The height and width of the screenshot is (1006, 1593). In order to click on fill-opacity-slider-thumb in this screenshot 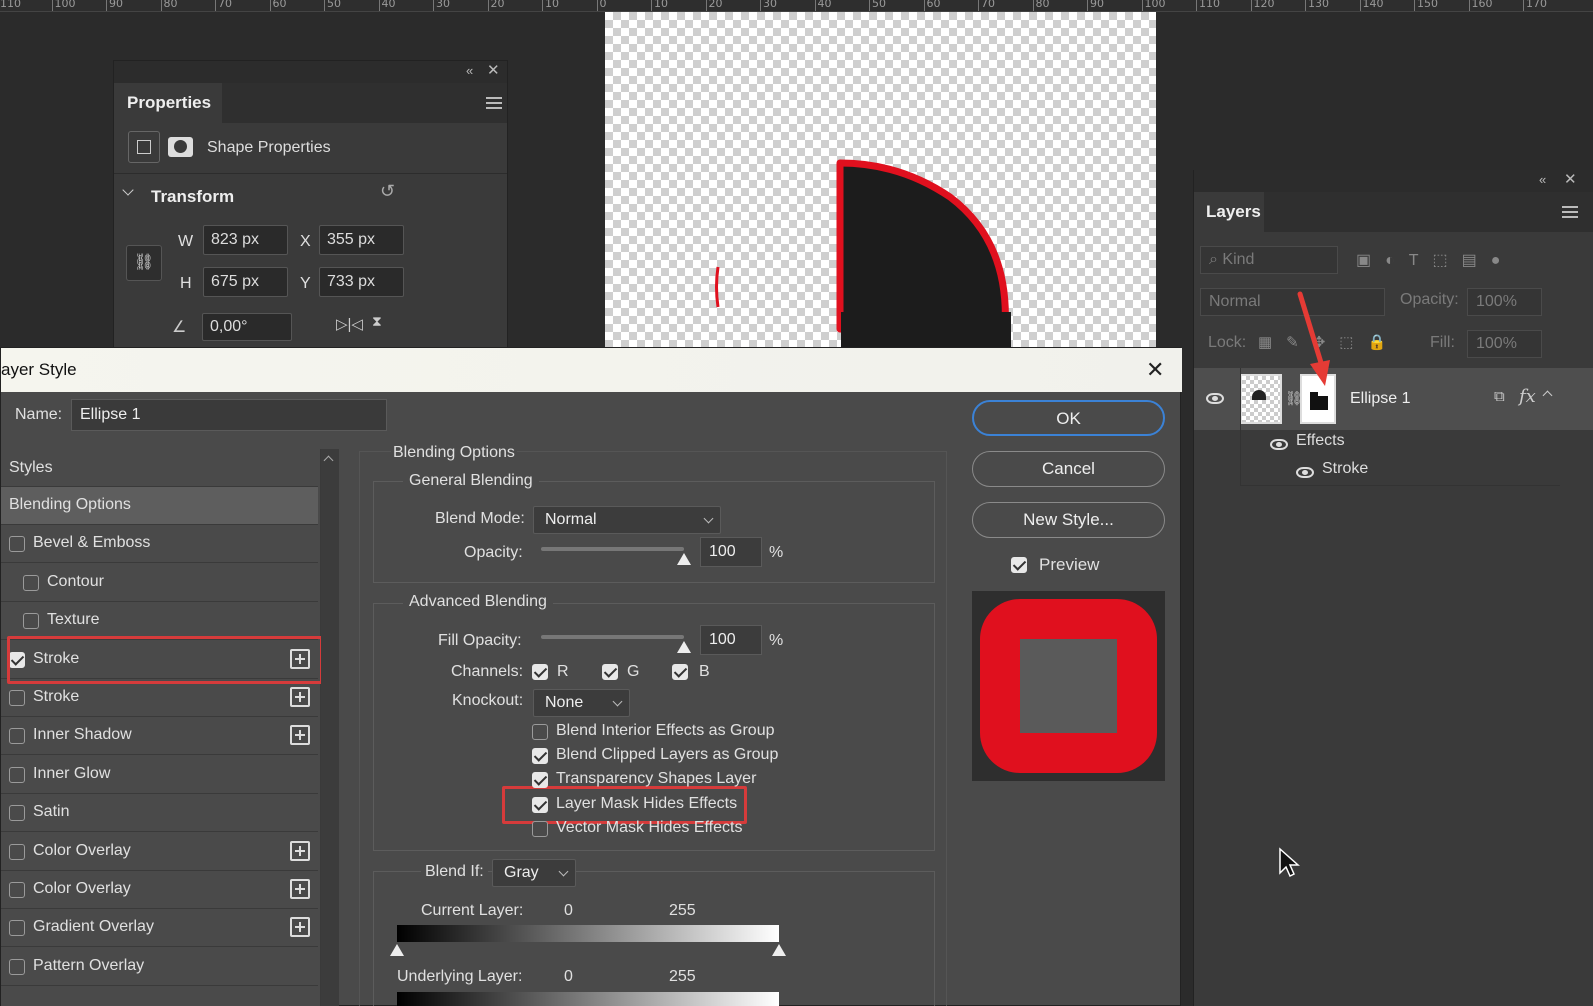, I will do `click(684, 647)`.